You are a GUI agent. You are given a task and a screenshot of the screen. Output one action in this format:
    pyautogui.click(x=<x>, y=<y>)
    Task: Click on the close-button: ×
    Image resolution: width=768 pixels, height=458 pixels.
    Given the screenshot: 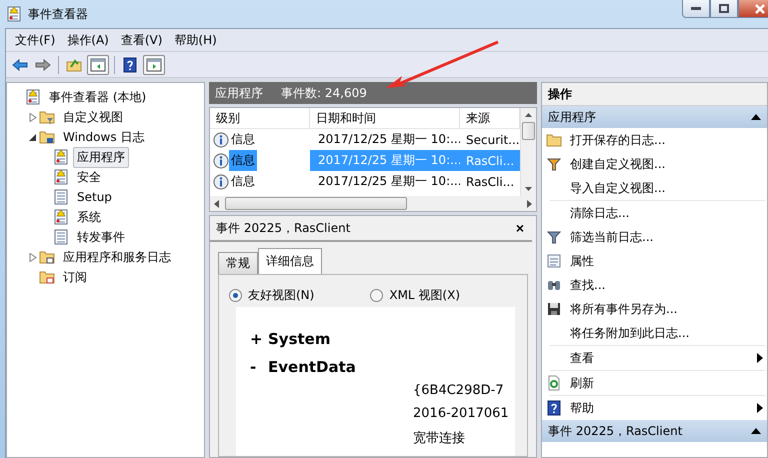 What is the action you would take?
    pyautogui.click(x=520, y=228)
    